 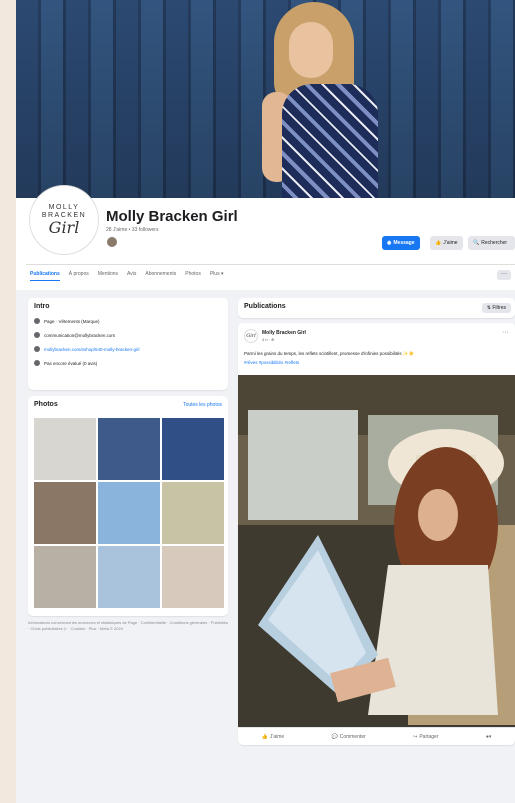 I want to click on message-button: ◉ Message, so click(x=401, y=243).